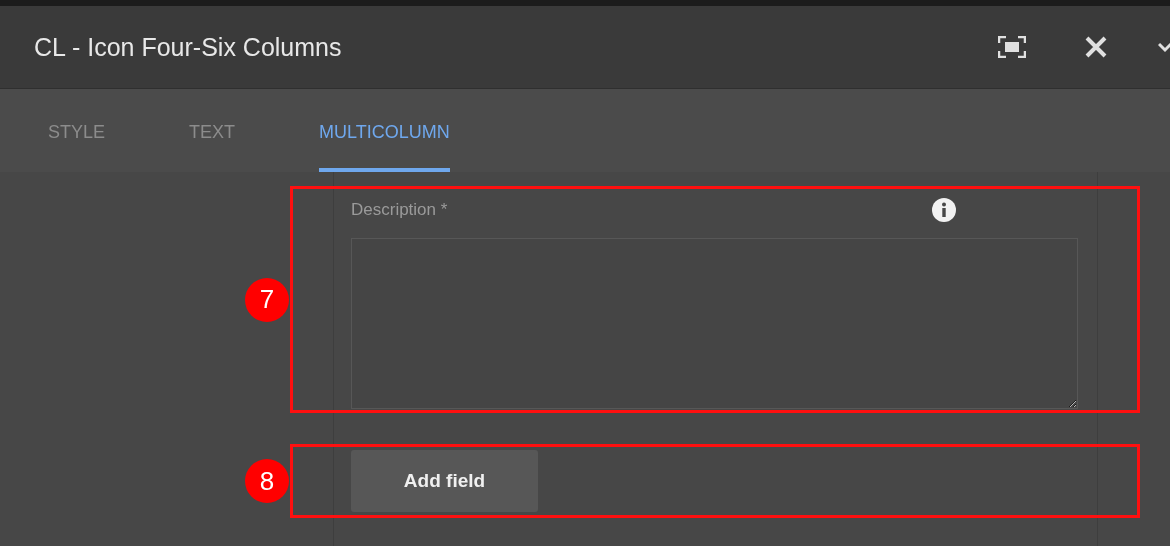 This screenshot has height=546, width=1170. What do you see at coordinates (944, 210) in the screenshot?
I see `info-icon` at bounding box center [944, 210].